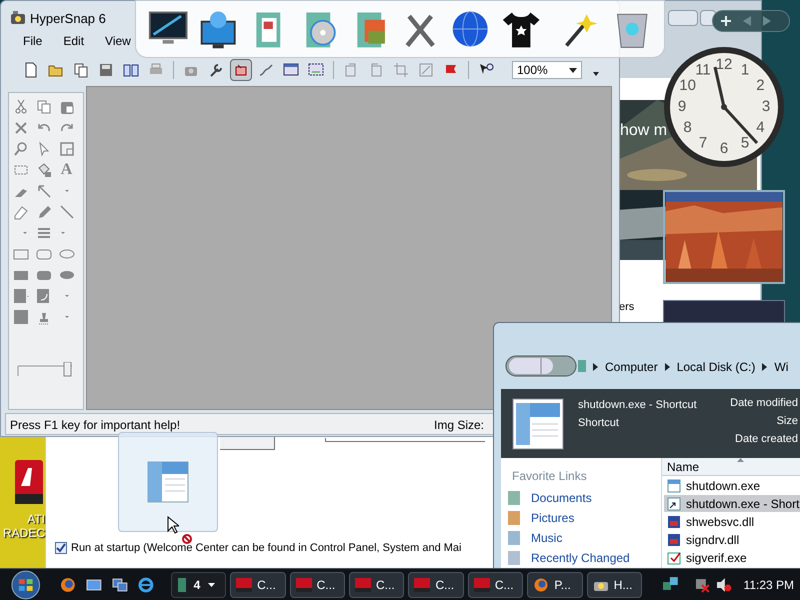 The width and height of the screenshot is (800, 600). I want to click on switch-windows-icon, so click(120, 584).